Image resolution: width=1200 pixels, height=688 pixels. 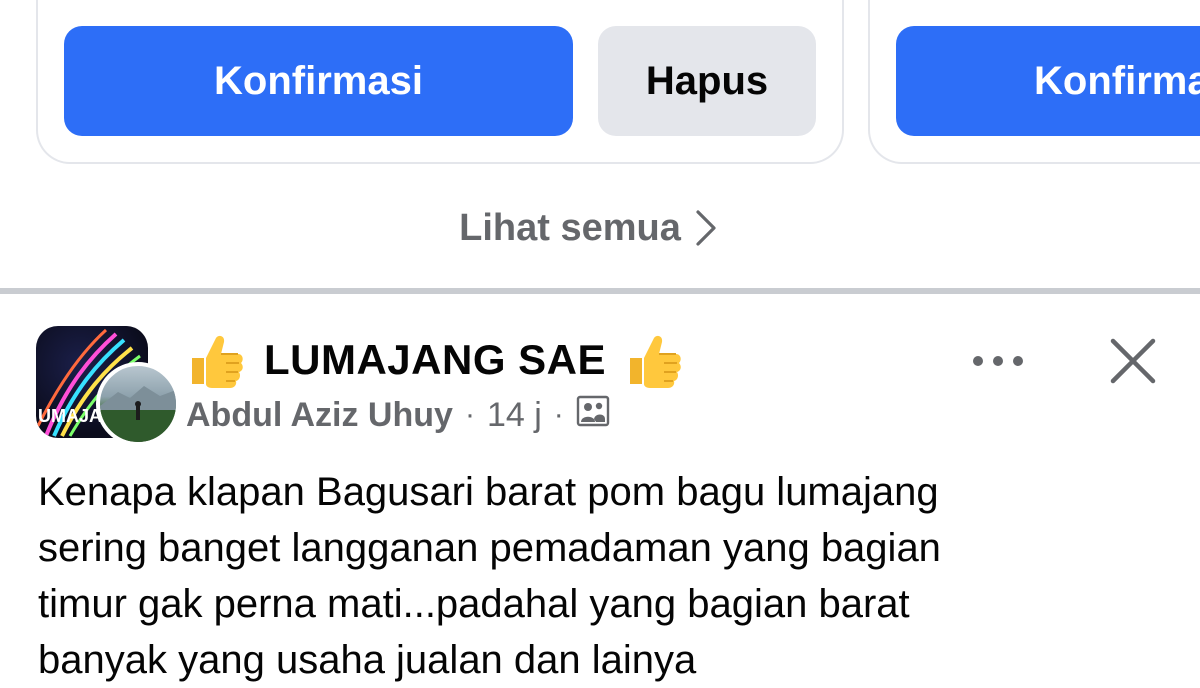 I want to click on group-name: LUMAJANG SAE, so click(x=435, y=360).